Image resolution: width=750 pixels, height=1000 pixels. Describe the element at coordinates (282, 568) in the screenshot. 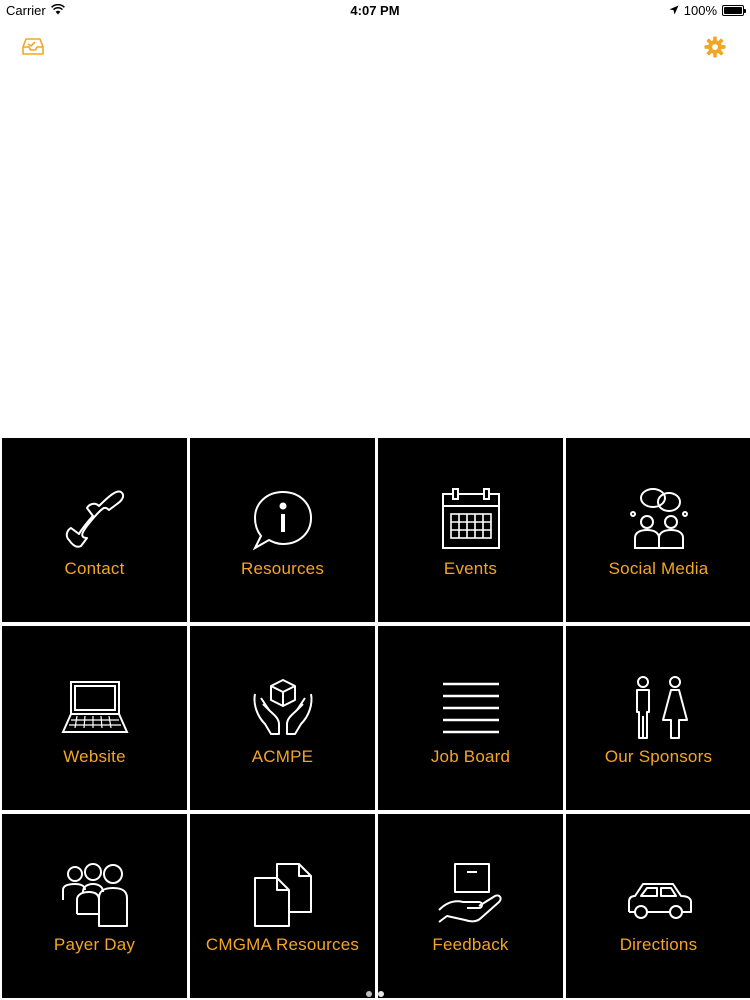

I see `tile-label: Resources` at that location.